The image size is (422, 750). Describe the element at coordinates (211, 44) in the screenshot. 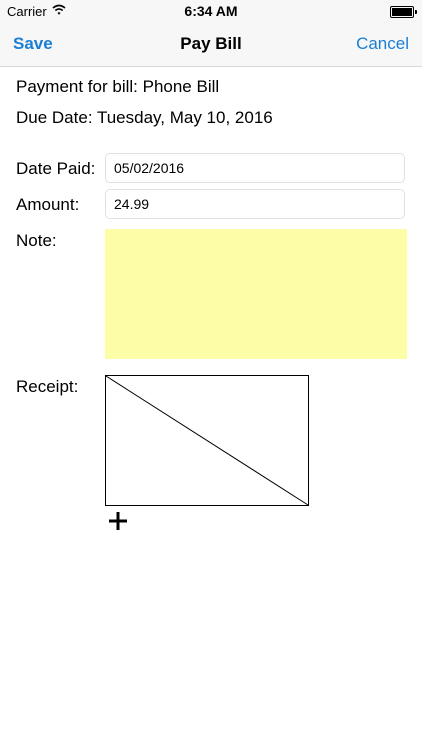

I see `navigation-bar: Save Pay Bill Cancel` at that location.